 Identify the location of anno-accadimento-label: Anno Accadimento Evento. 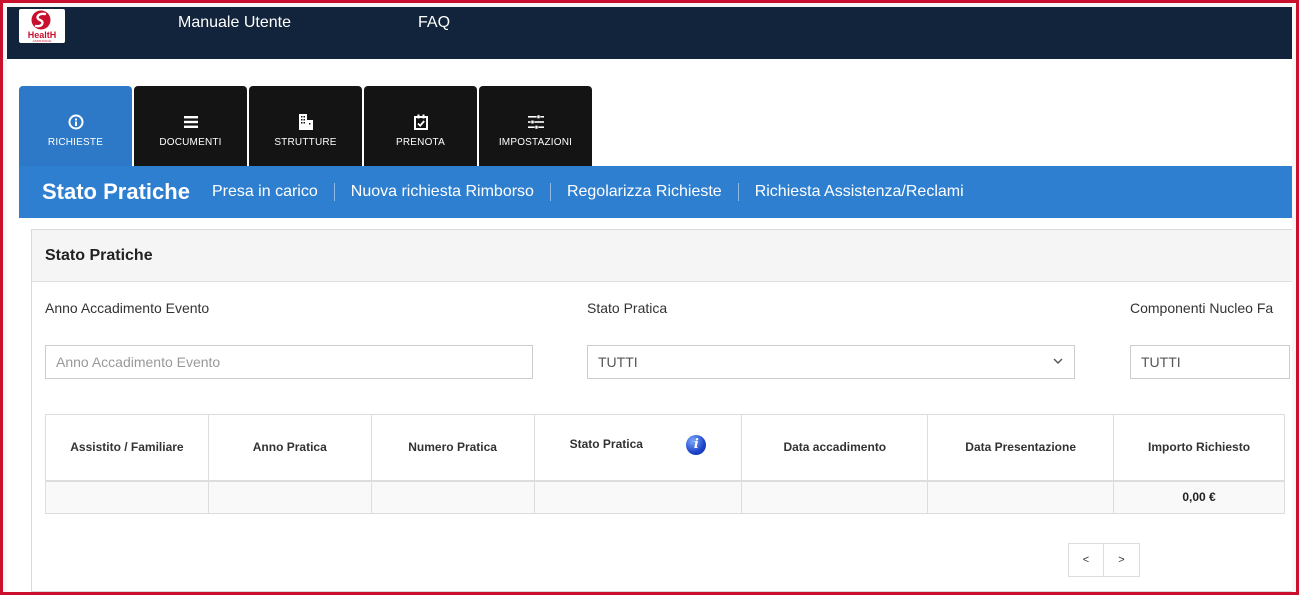
(127, 308).